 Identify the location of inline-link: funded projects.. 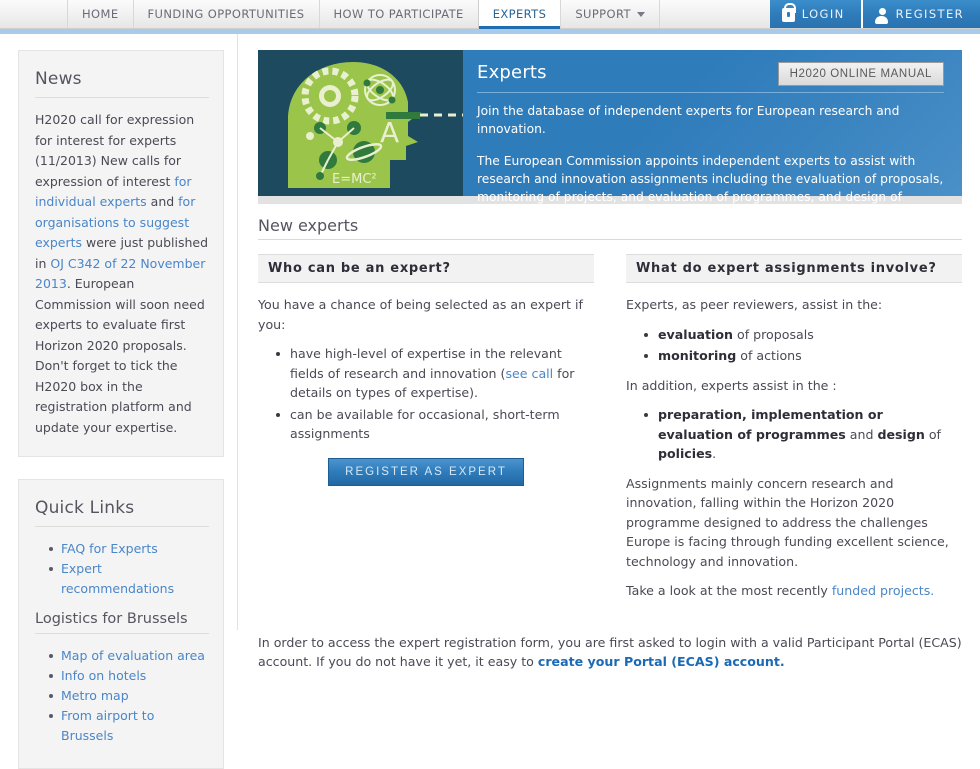
(883, 590).